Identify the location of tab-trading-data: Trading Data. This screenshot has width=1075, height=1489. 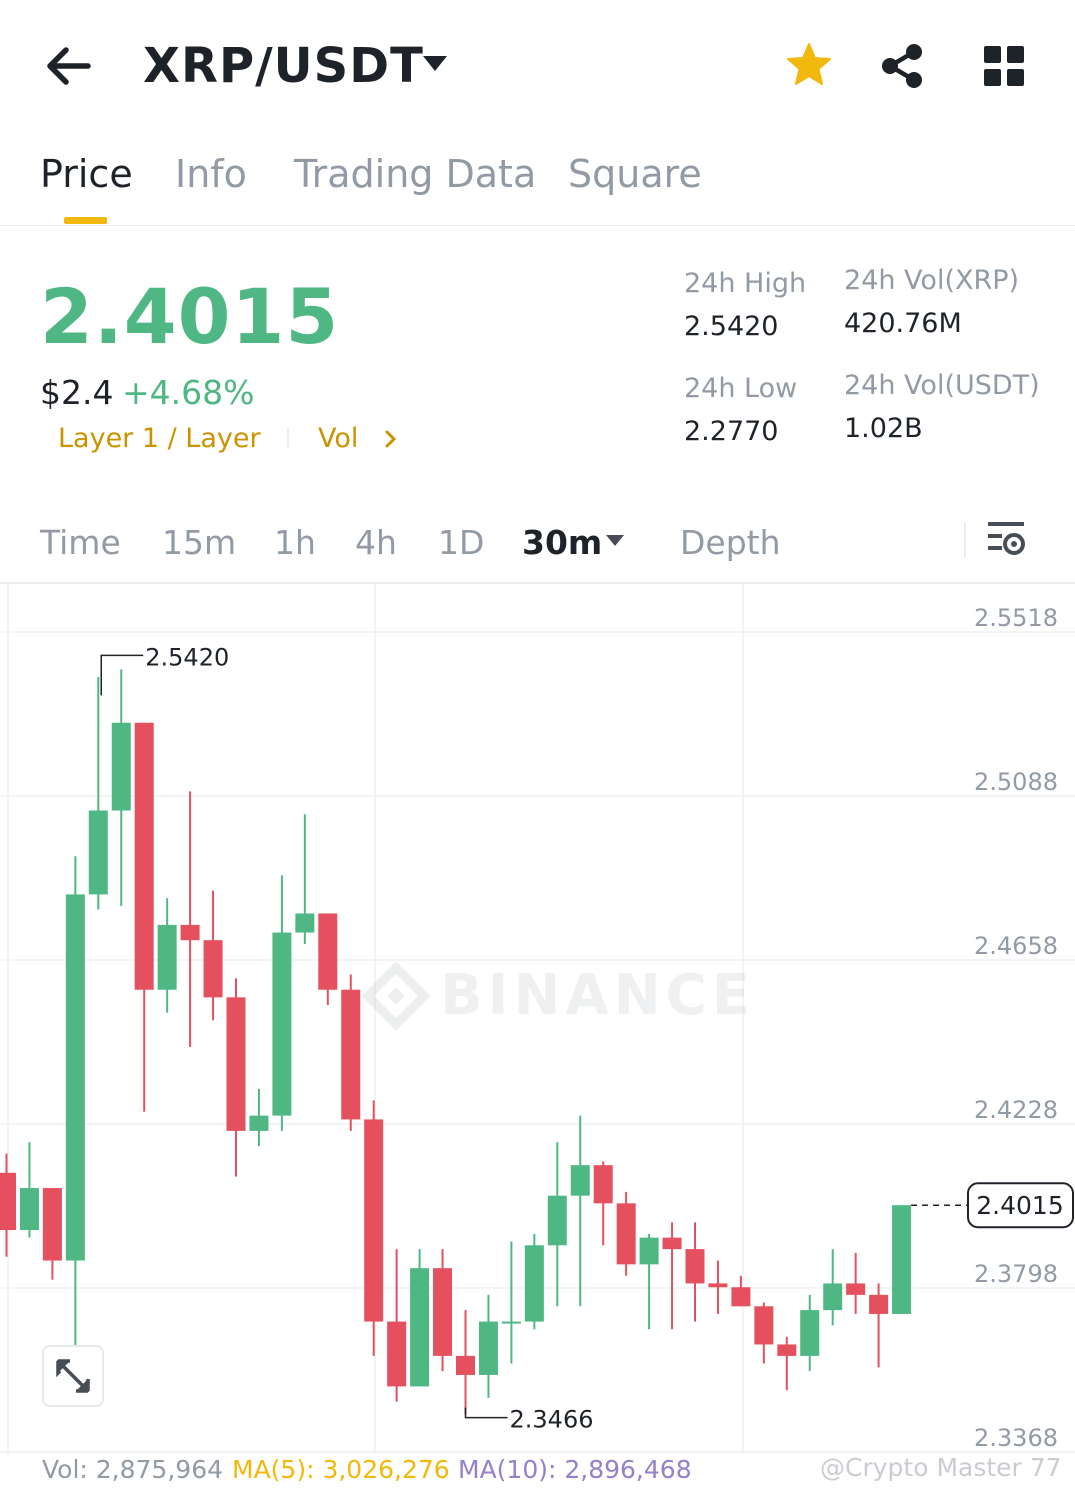
(415, 174).